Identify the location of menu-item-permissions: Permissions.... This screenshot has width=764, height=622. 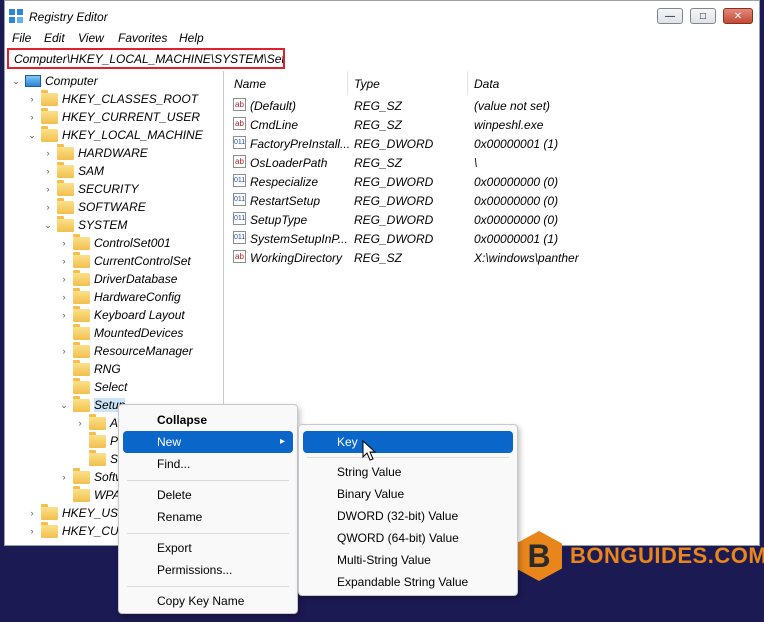
(208, 570).